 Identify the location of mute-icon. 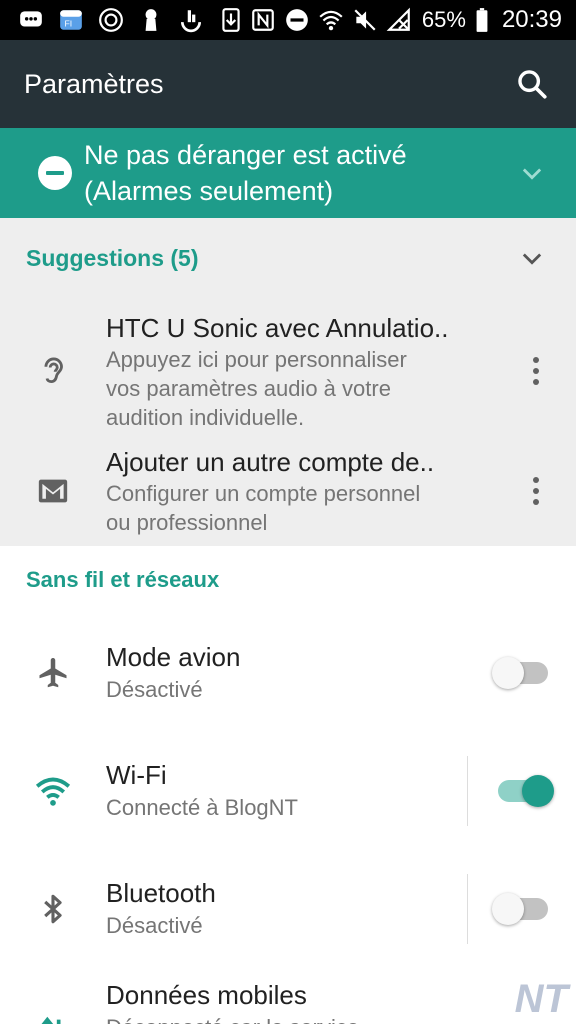
(365, 20).